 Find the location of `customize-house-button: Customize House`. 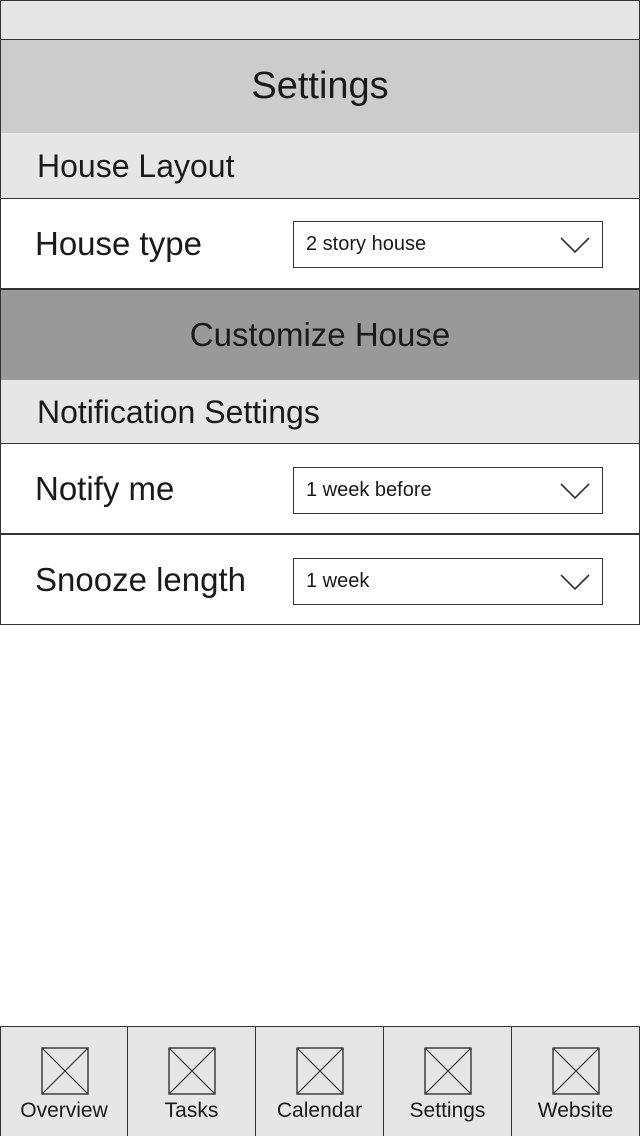

customize-house-button: Customize House is located at coordinates (320, 335).